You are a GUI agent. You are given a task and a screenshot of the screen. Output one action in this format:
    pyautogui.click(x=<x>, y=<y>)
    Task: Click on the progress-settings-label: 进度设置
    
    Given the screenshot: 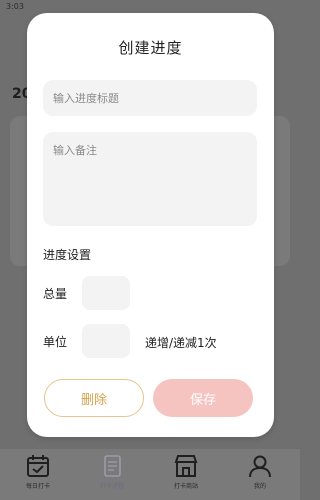 What is the action you would take?
    pyautogui.click(x=67, y=255)
    